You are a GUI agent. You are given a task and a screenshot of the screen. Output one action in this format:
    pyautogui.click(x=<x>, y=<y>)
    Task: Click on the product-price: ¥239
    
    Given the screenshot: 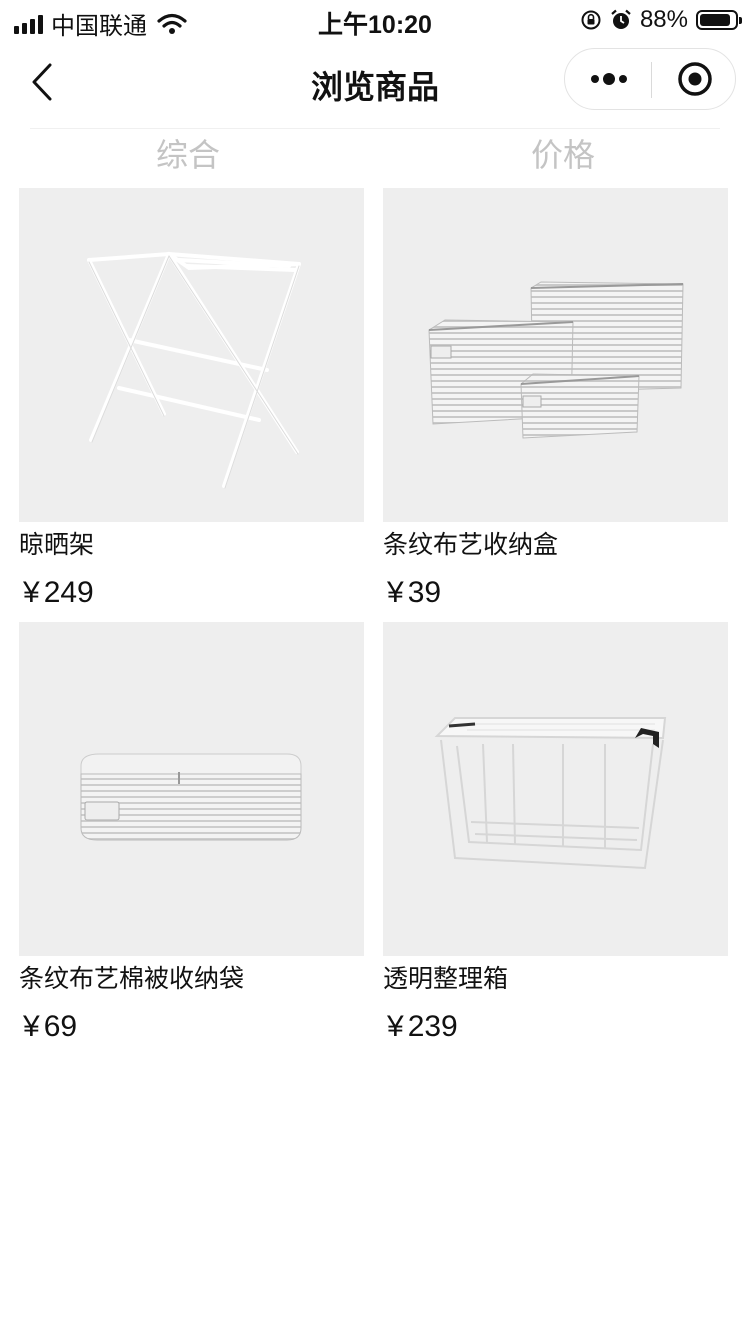 What is the action you would take?
    pyautogui.click(x=555, y=1027)
    